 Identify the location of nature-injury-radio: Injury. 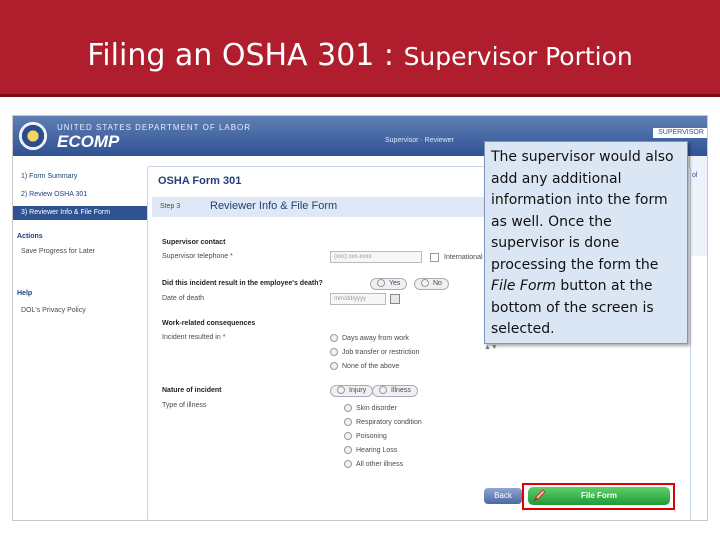
(352, 391).